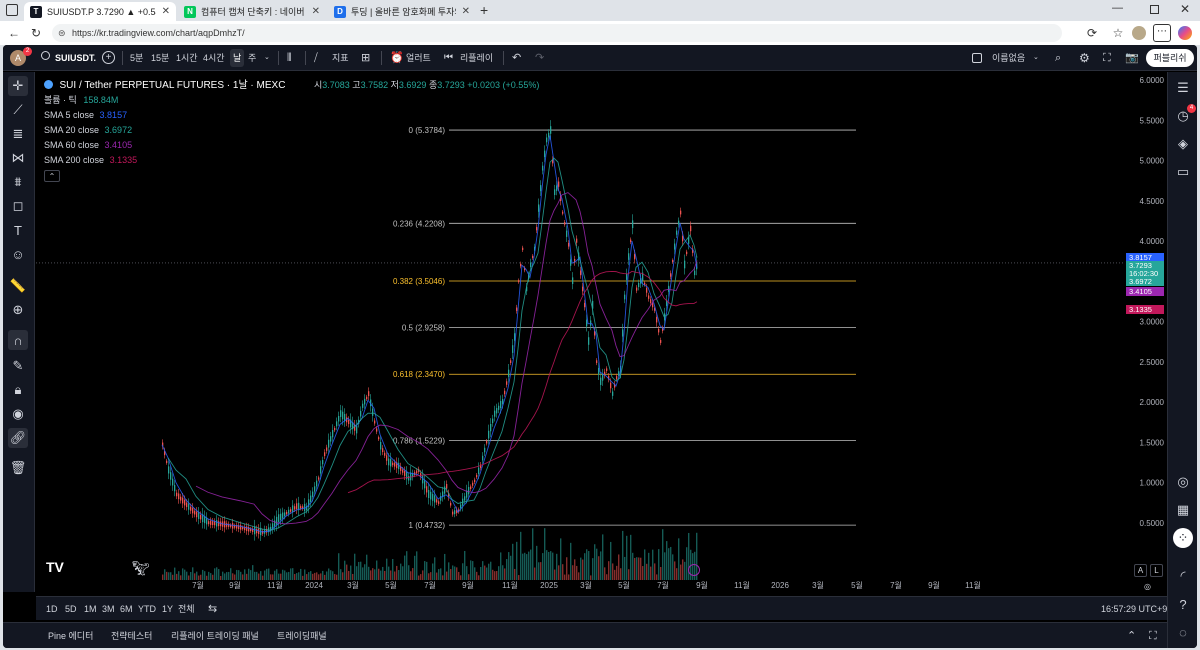 Image resolution: width=1200 pixels, height=650 pixels. I want to click on range-1m: 1M, so click(90, 609).